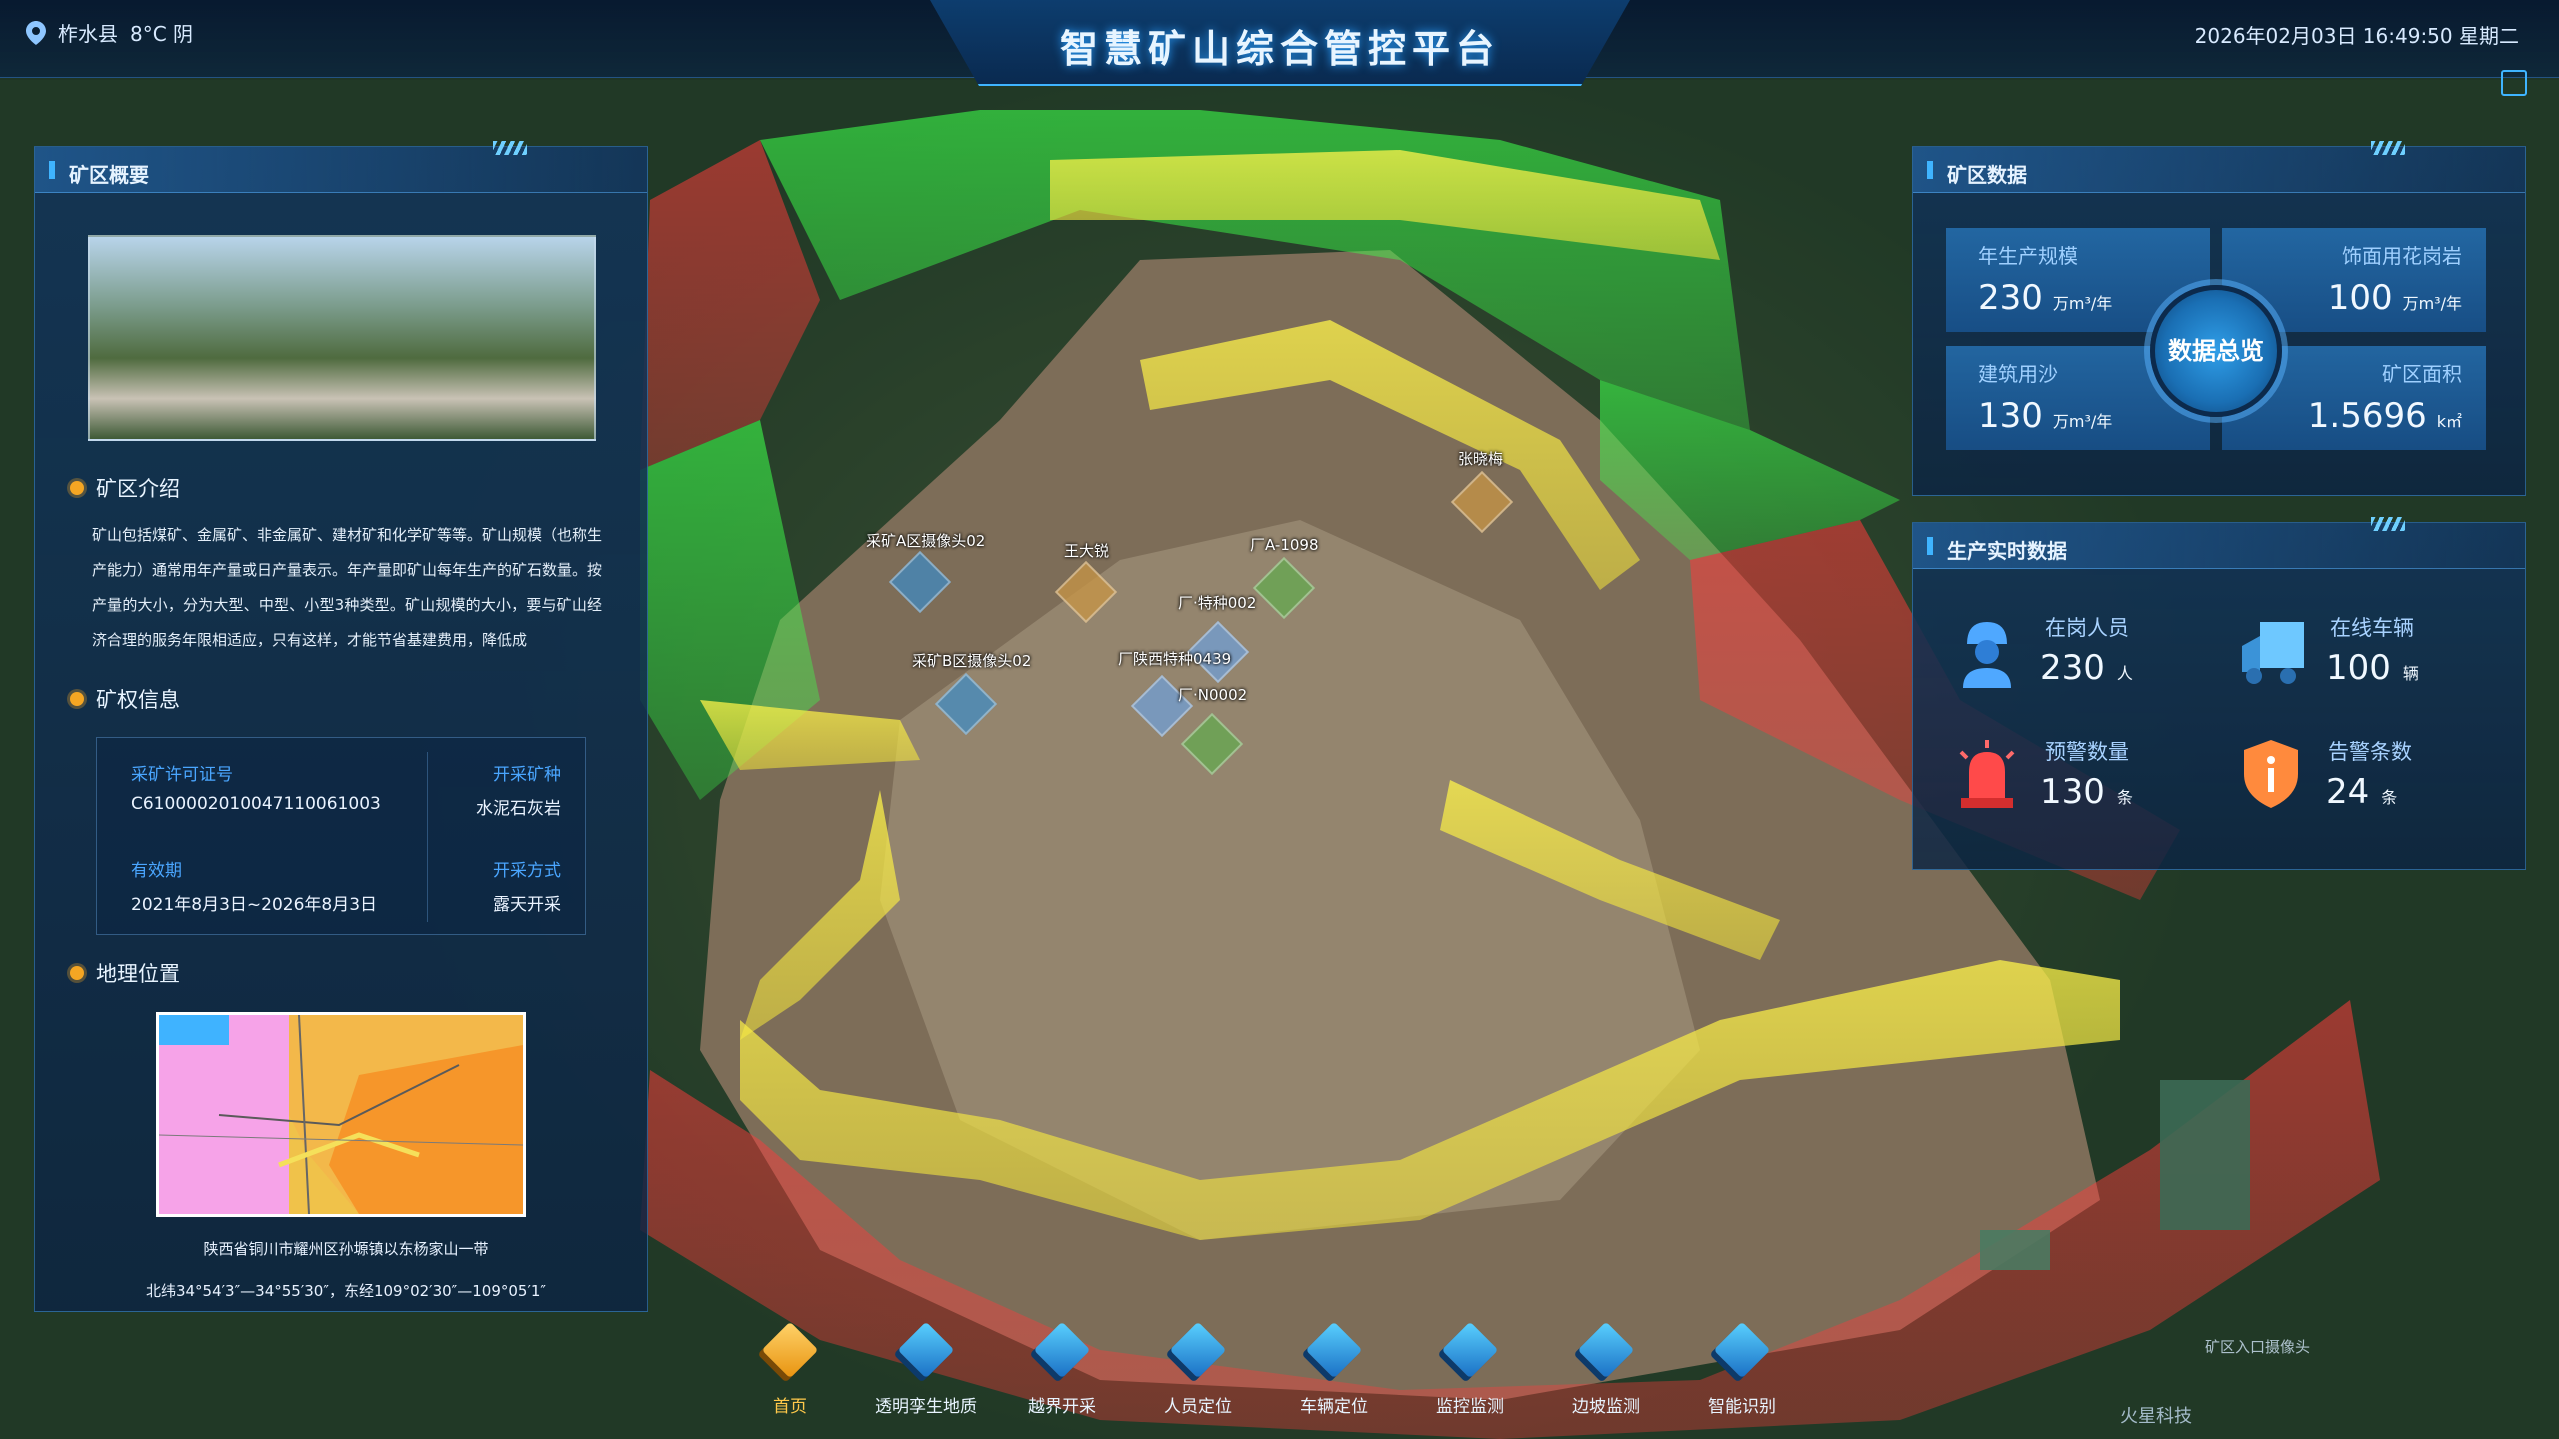 Image resolution: width=2559 pixels, height=1439 pixels. What do you see at coordinates (342, 338) in the screenshot?
I see `mine-photo` at bounding box center [342, 338].